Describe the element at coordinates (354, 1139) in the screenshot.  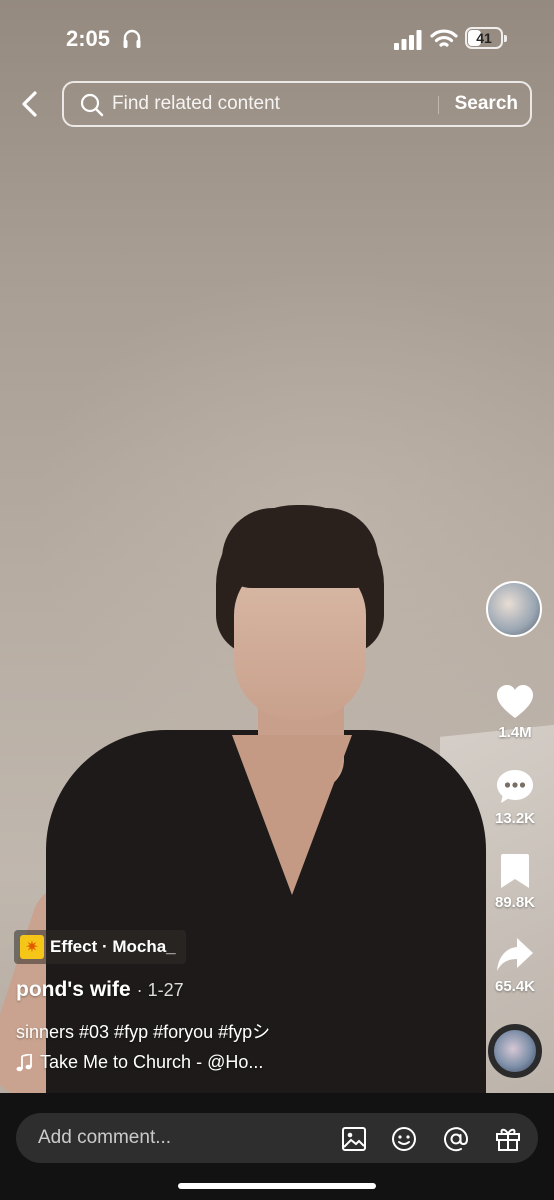
I see `image-icon` at that location.